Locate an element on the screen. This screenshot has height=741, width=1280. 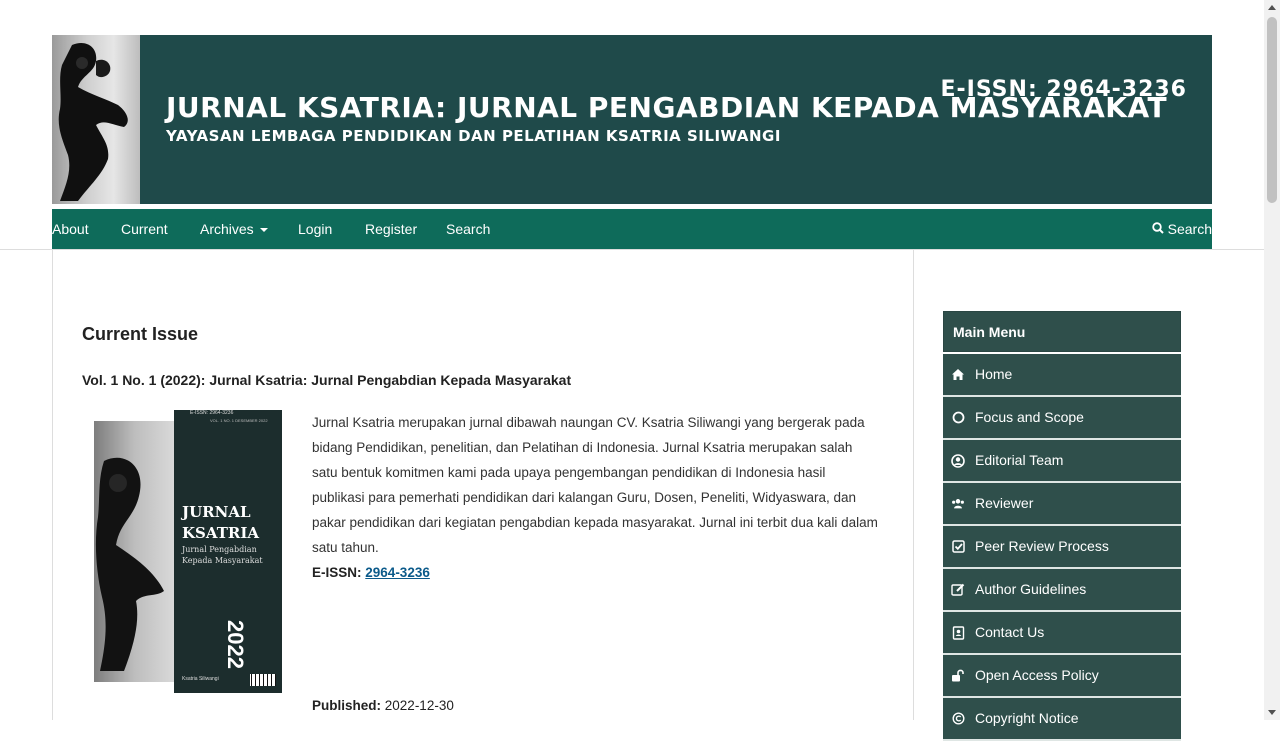
issn-label: E-ISSN: is located at coordinates (337, 572).